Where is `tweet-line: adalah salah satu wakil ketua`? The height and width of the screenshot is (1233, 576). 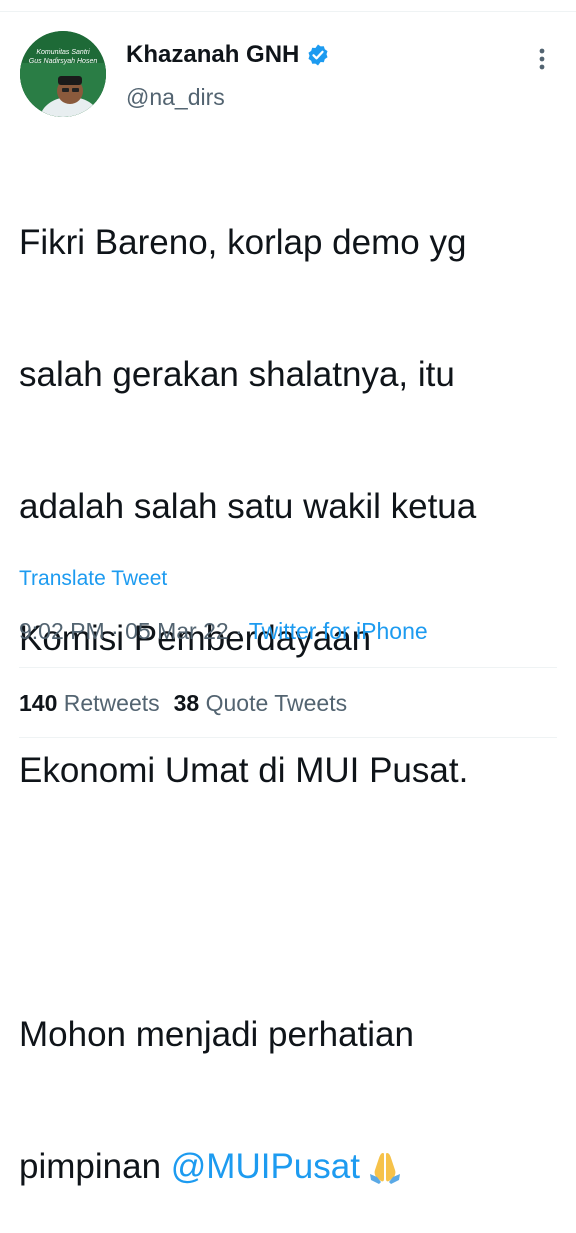 tweet-line: adalah salah satu wakil ketua is located at coordinates (248, 506).